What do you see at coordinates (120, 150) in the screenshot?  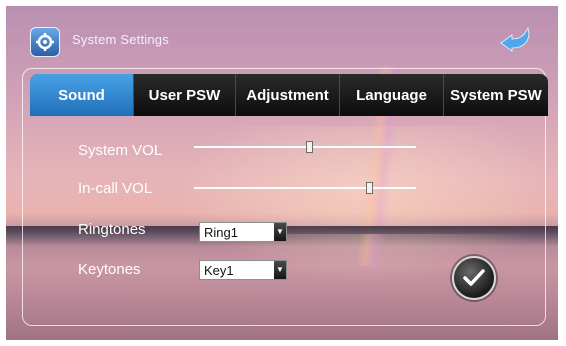 I see `system-vol-label: System VOL` at bounding box center [120, 150].